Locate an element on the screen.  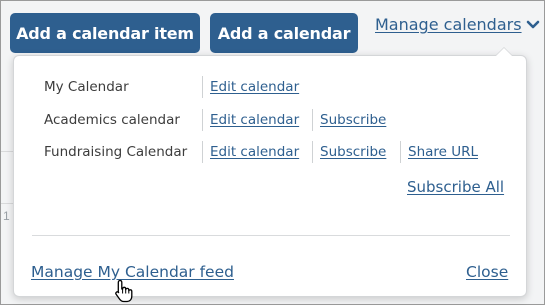
calendar-name: Academics calendar is located at coordinates (112, 120).